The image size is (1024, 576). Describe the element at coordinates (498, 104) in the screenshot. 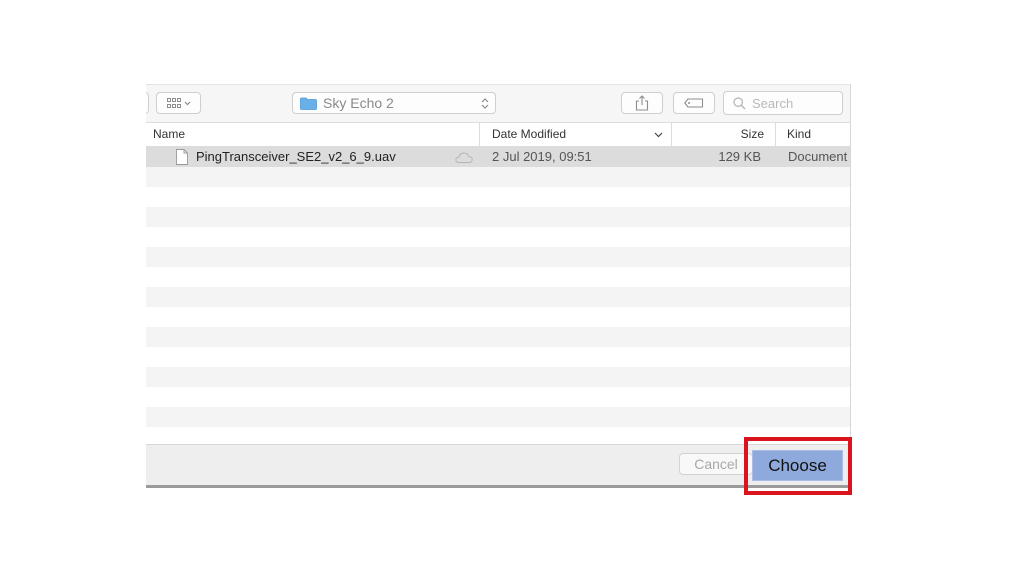

I see `toolbar: Sky Echo 2 Search` at that location.